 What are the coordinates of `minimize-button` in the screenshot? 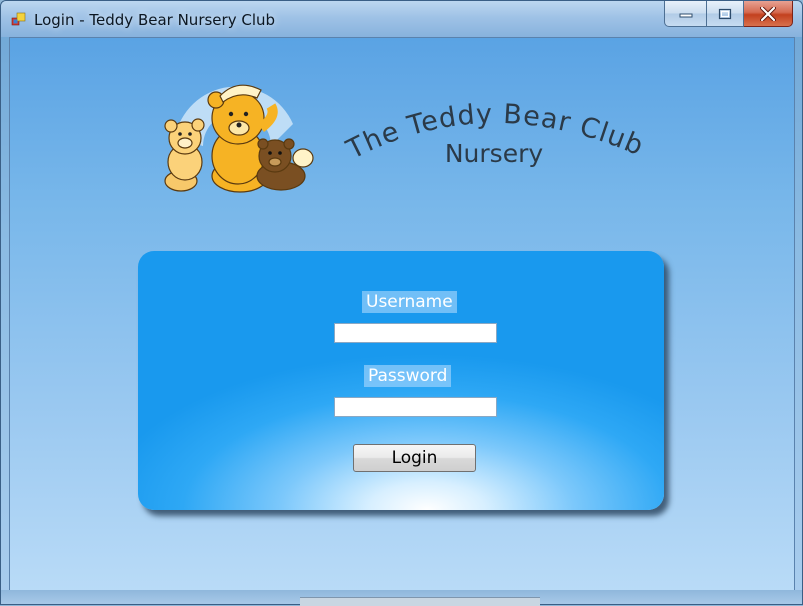 It's located at (685, 14).